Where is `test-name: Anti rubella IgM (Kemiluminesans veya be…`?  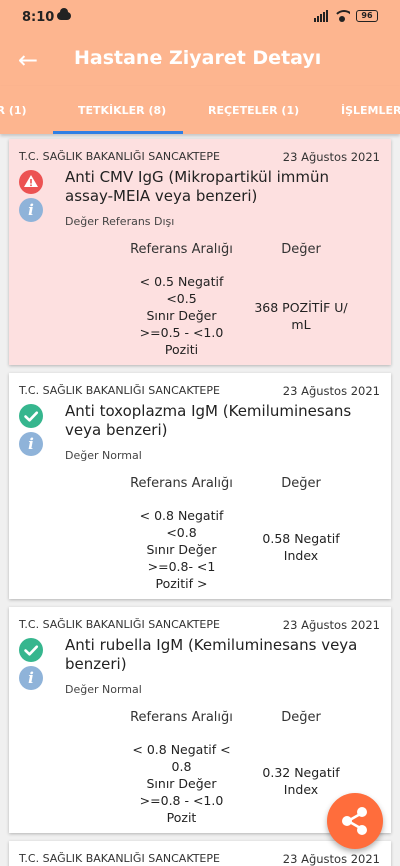 test-name: Anti rubella IgM (Kemiluminesans veya be… is located at coordinates (211, 654).